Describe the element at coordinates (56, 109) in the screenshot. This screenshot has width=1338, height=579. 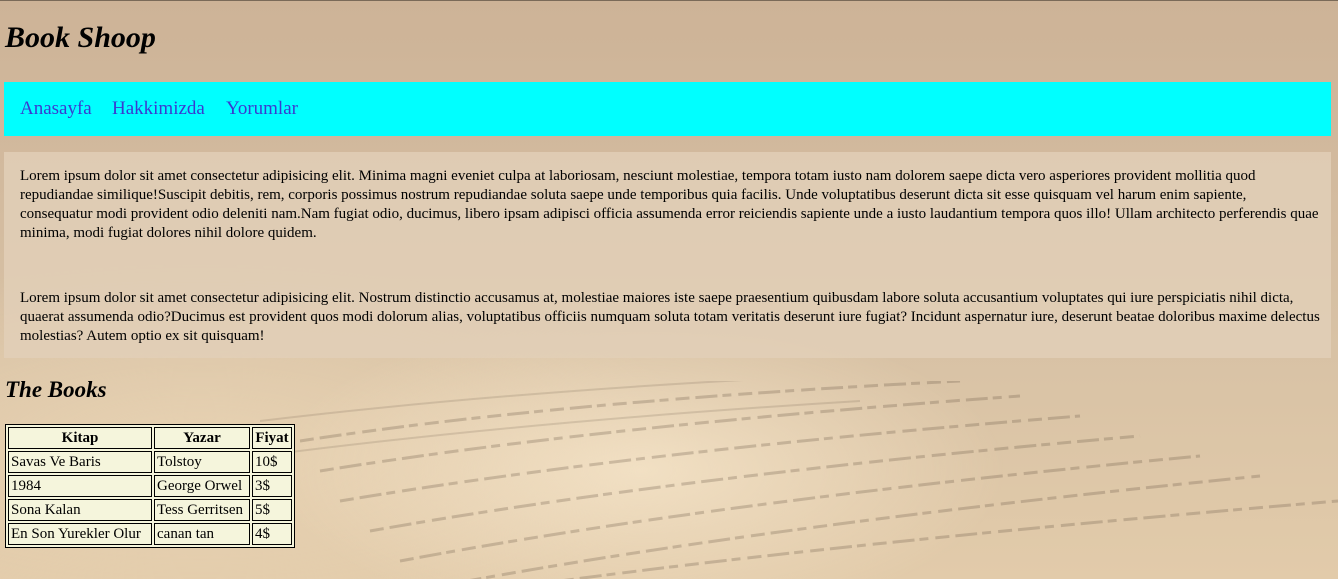
I see `nav-link-anasayfa: Anasayfa` at that location.